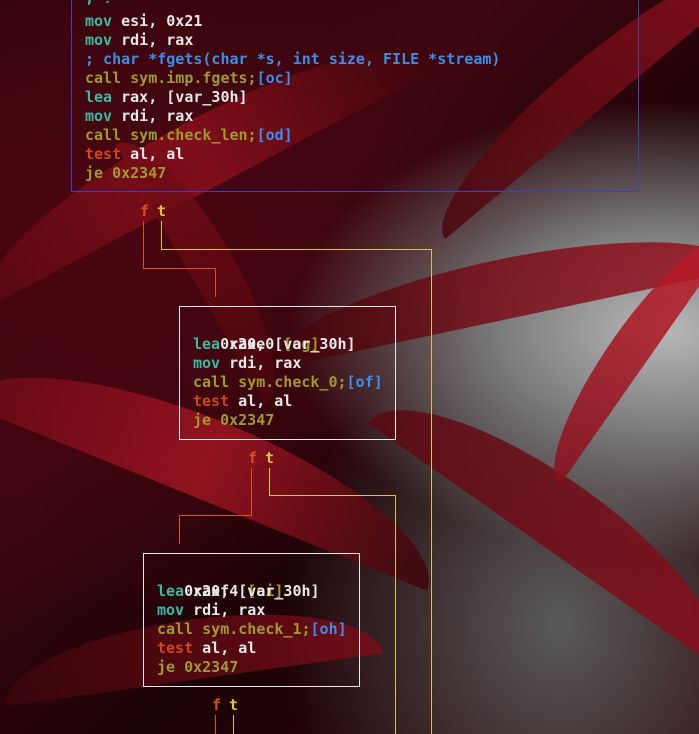  I want to click on asm-line: call sym.check_1;[oh], so click(252, 629).